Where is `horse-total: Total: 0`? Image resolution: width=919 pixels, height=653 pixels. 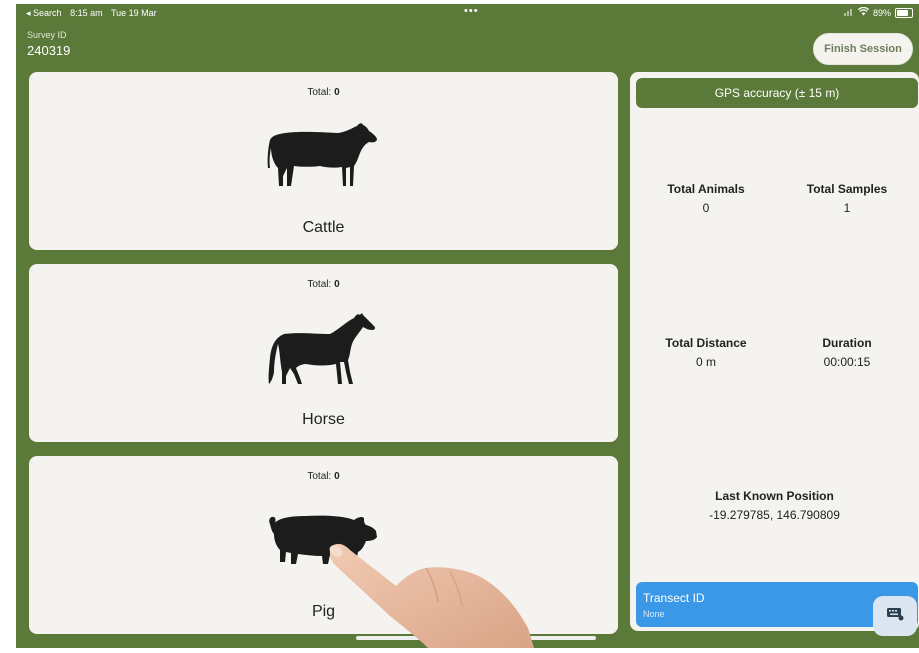
horse-total: Total: 0 is located at coordinates (323, 284).